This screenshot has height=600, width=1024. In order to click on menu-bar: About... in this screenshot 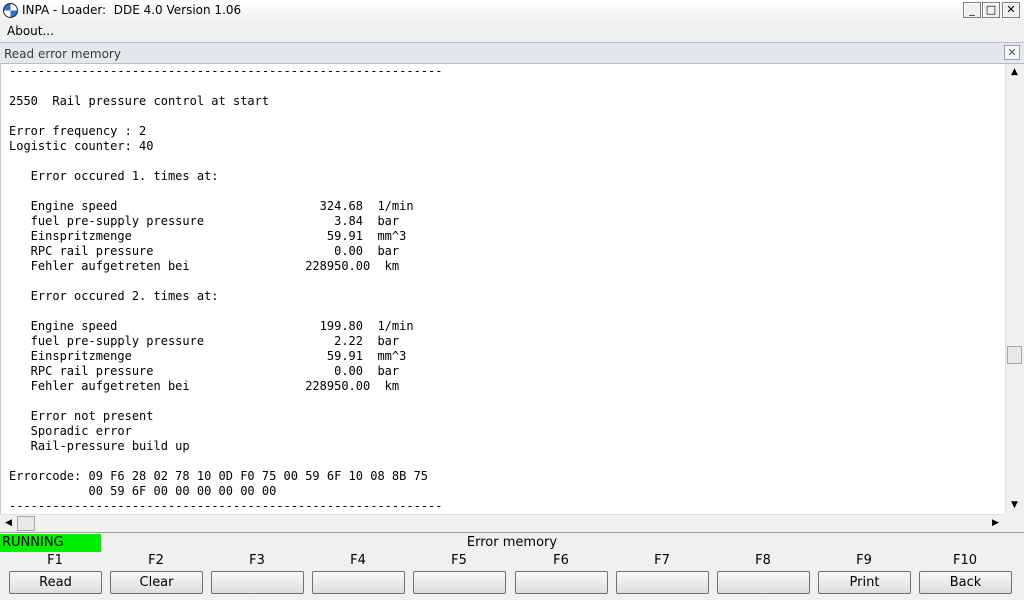, I will do `click(512, 31)`.